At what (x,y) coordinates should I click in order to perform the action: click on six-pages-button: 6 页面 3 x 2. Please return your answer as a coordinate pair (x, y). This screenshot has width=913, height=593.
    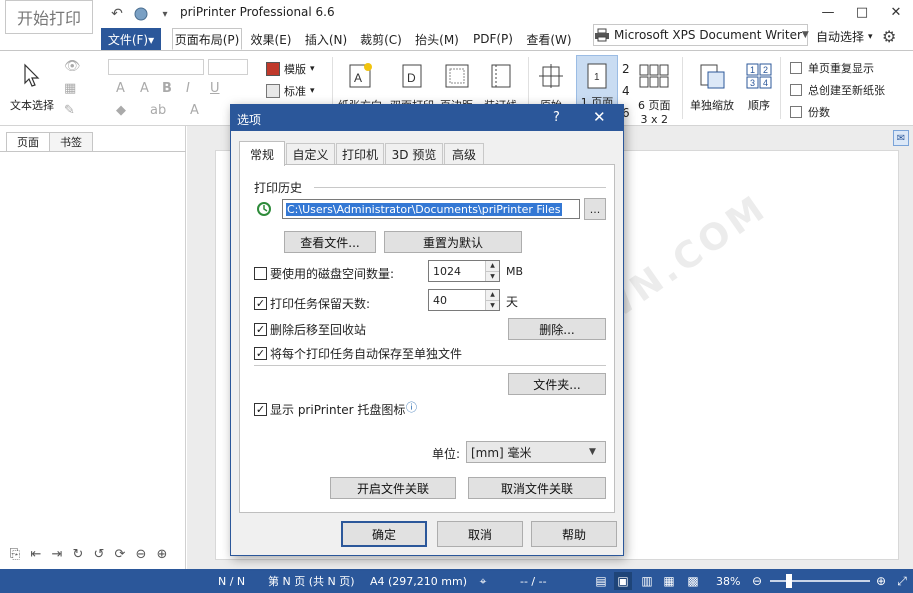
    Looking at the image, I should click on (654, 93).